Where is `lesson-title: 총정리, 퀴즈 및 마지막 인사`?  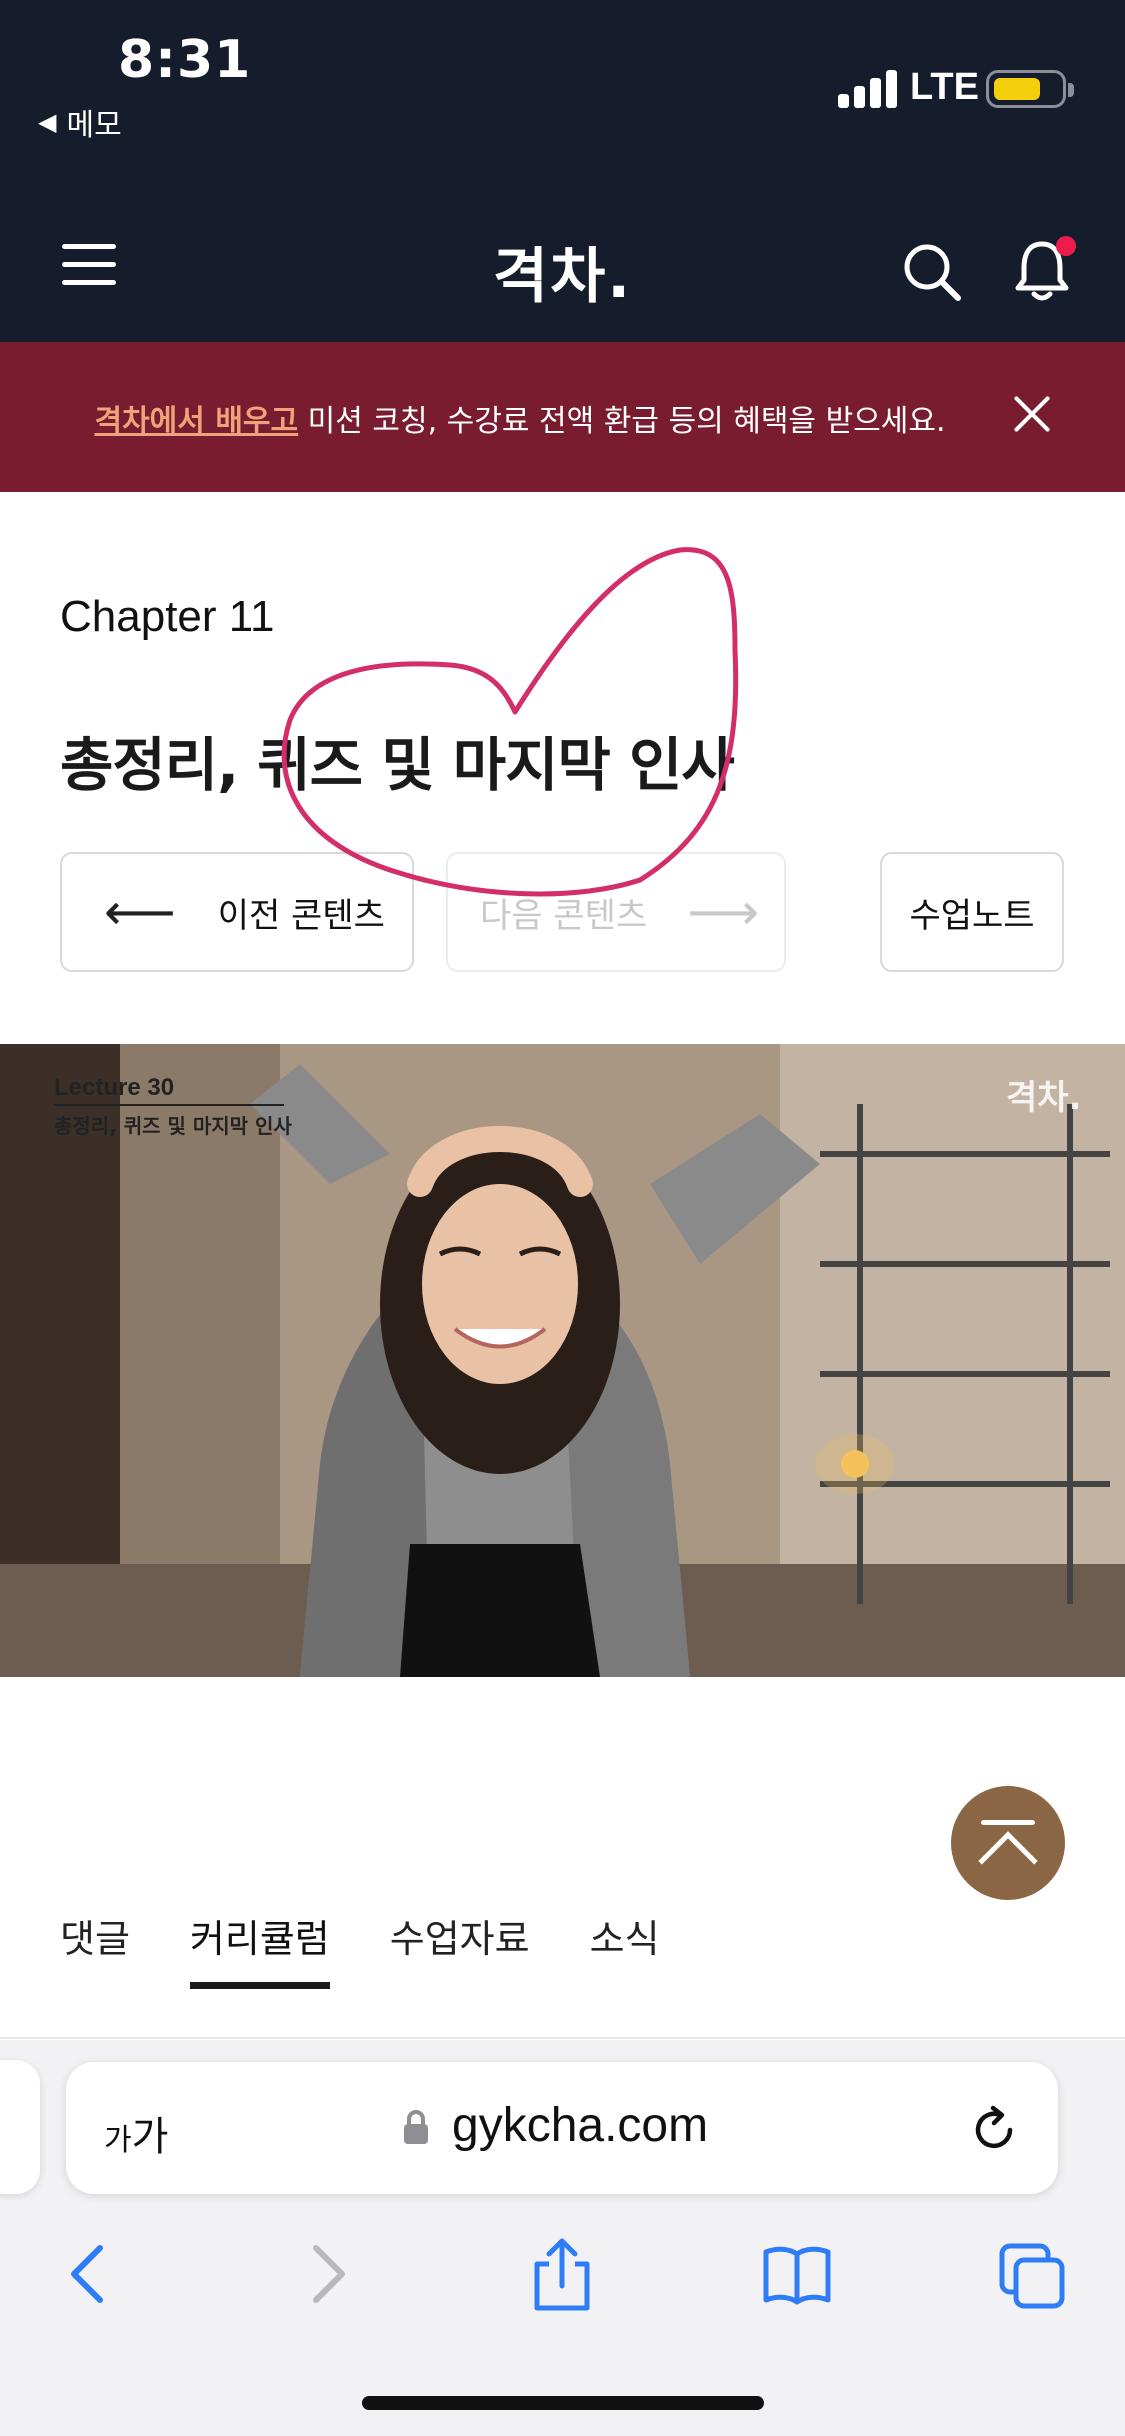
lesson-title: 총정리, 퀴즈 및 마지막 인사 is located at coordinates (397, 765).